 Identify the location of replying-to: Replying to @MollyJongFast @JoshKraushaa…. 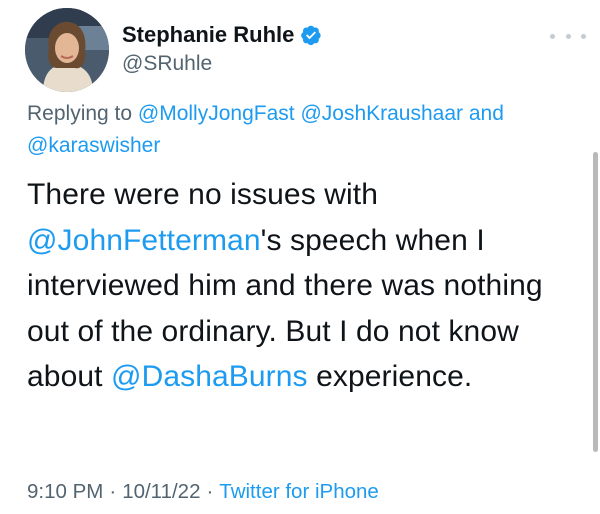
(302, 130).